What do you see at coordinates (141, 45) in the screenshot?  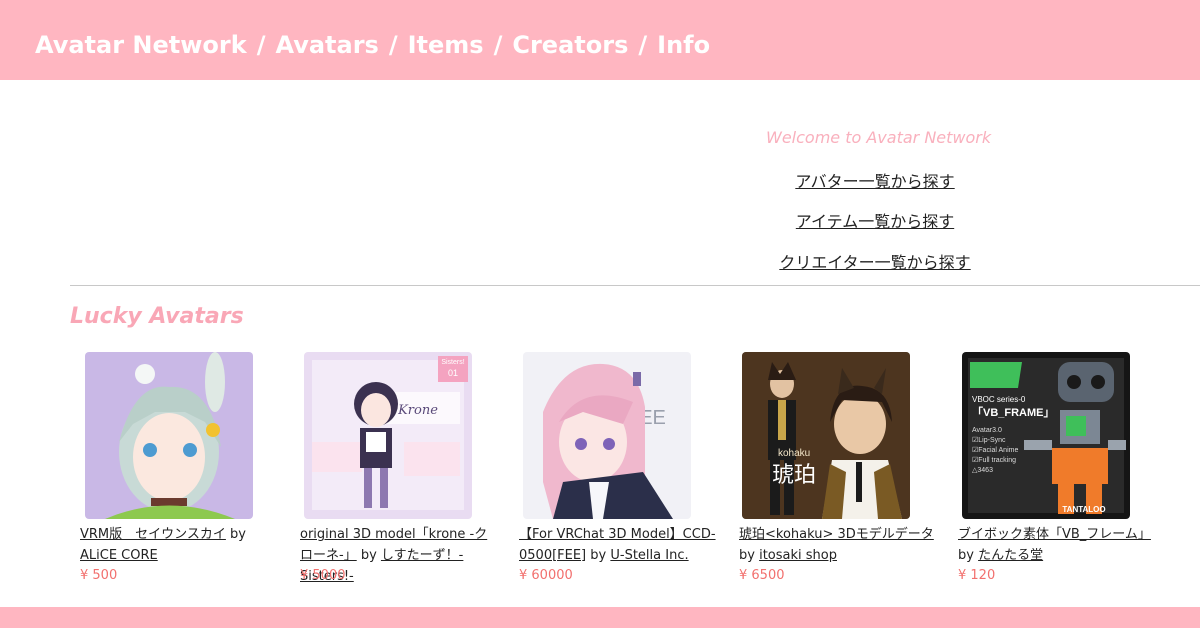 I see `nav-home-link: Avatar Network` at bounding box center [141, 45].